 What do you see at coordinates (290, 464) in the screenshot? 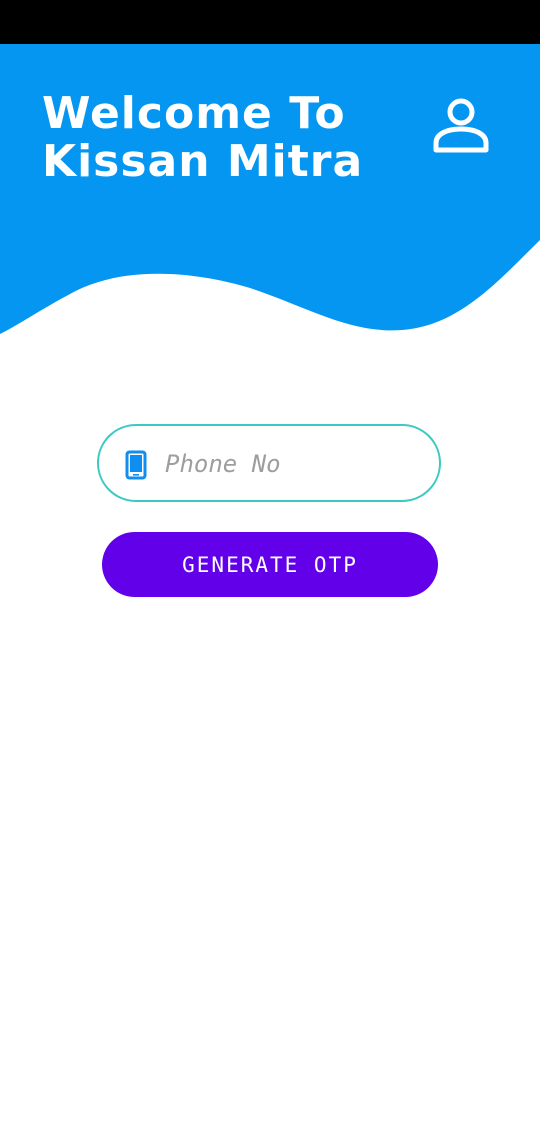
I see `phone-number-input` at bounding box center [290, 464].